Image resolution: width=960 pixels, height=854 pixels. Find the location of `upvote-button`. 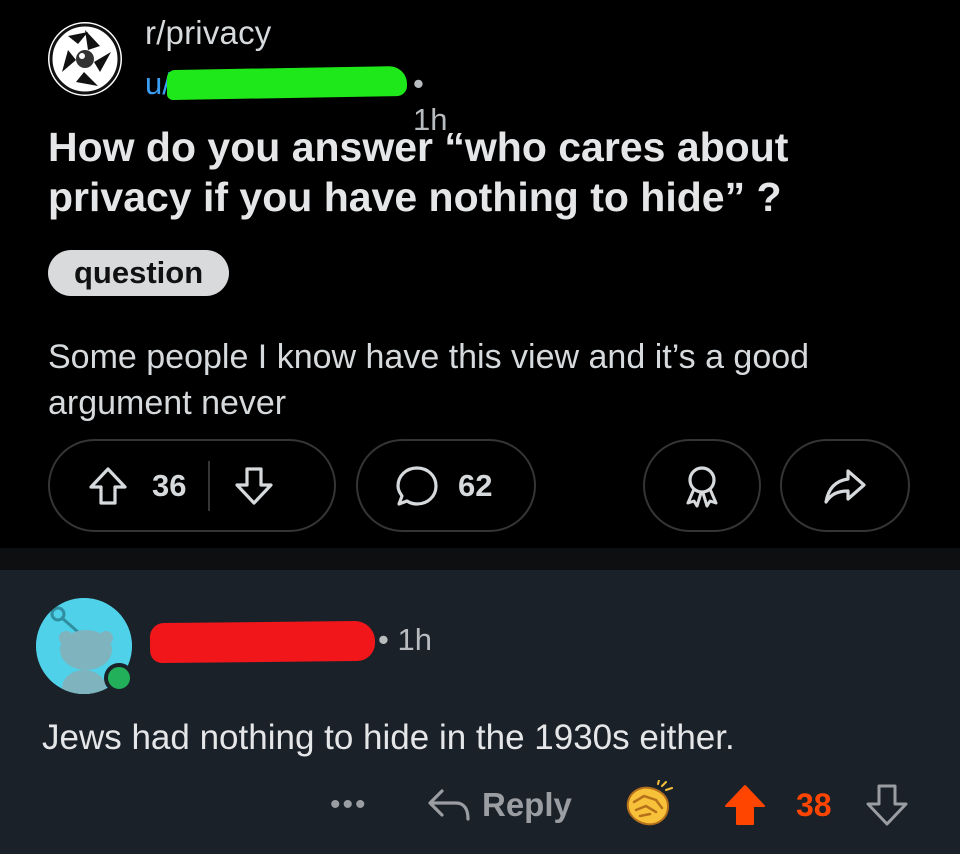

upvote-button is located at coordinates (108, 486).